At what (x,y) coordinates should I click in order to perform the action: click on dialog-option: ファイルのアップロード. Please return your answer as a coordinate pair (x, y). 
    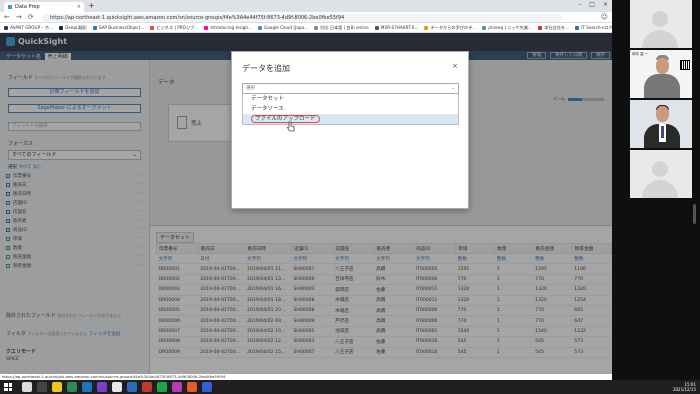
    Looking at the image, I should click on (350, 119).